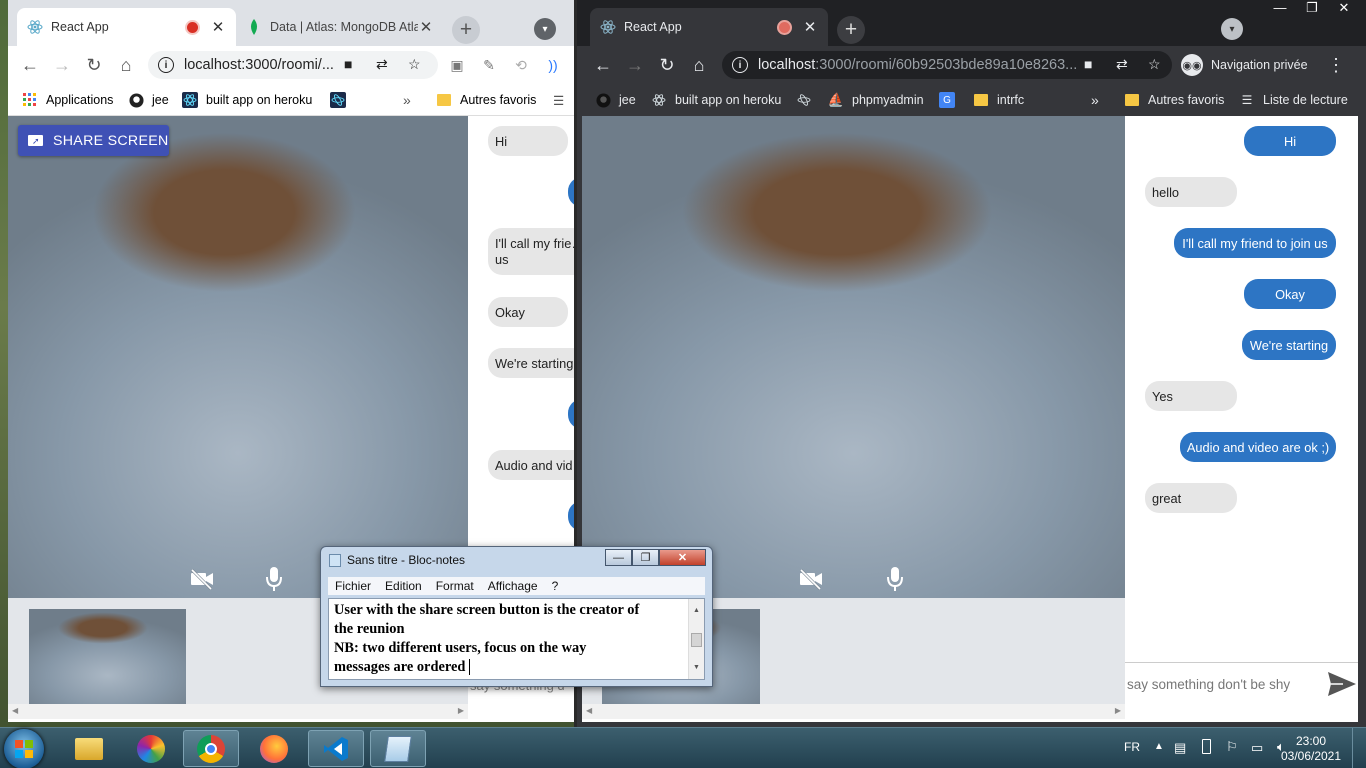  I want to click on display-icon: ▭, so click(1257, 748).